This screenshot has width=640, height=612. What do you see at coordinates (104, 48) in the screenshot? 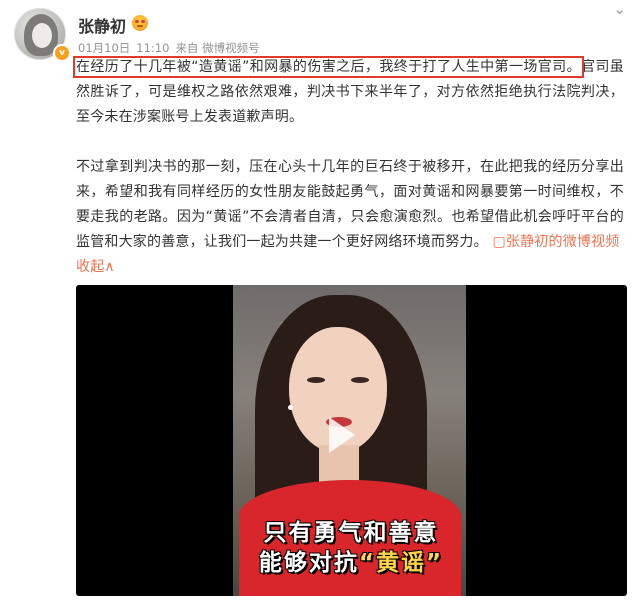
I see `post-date: 01月10日` at bounding box center [104, 48].